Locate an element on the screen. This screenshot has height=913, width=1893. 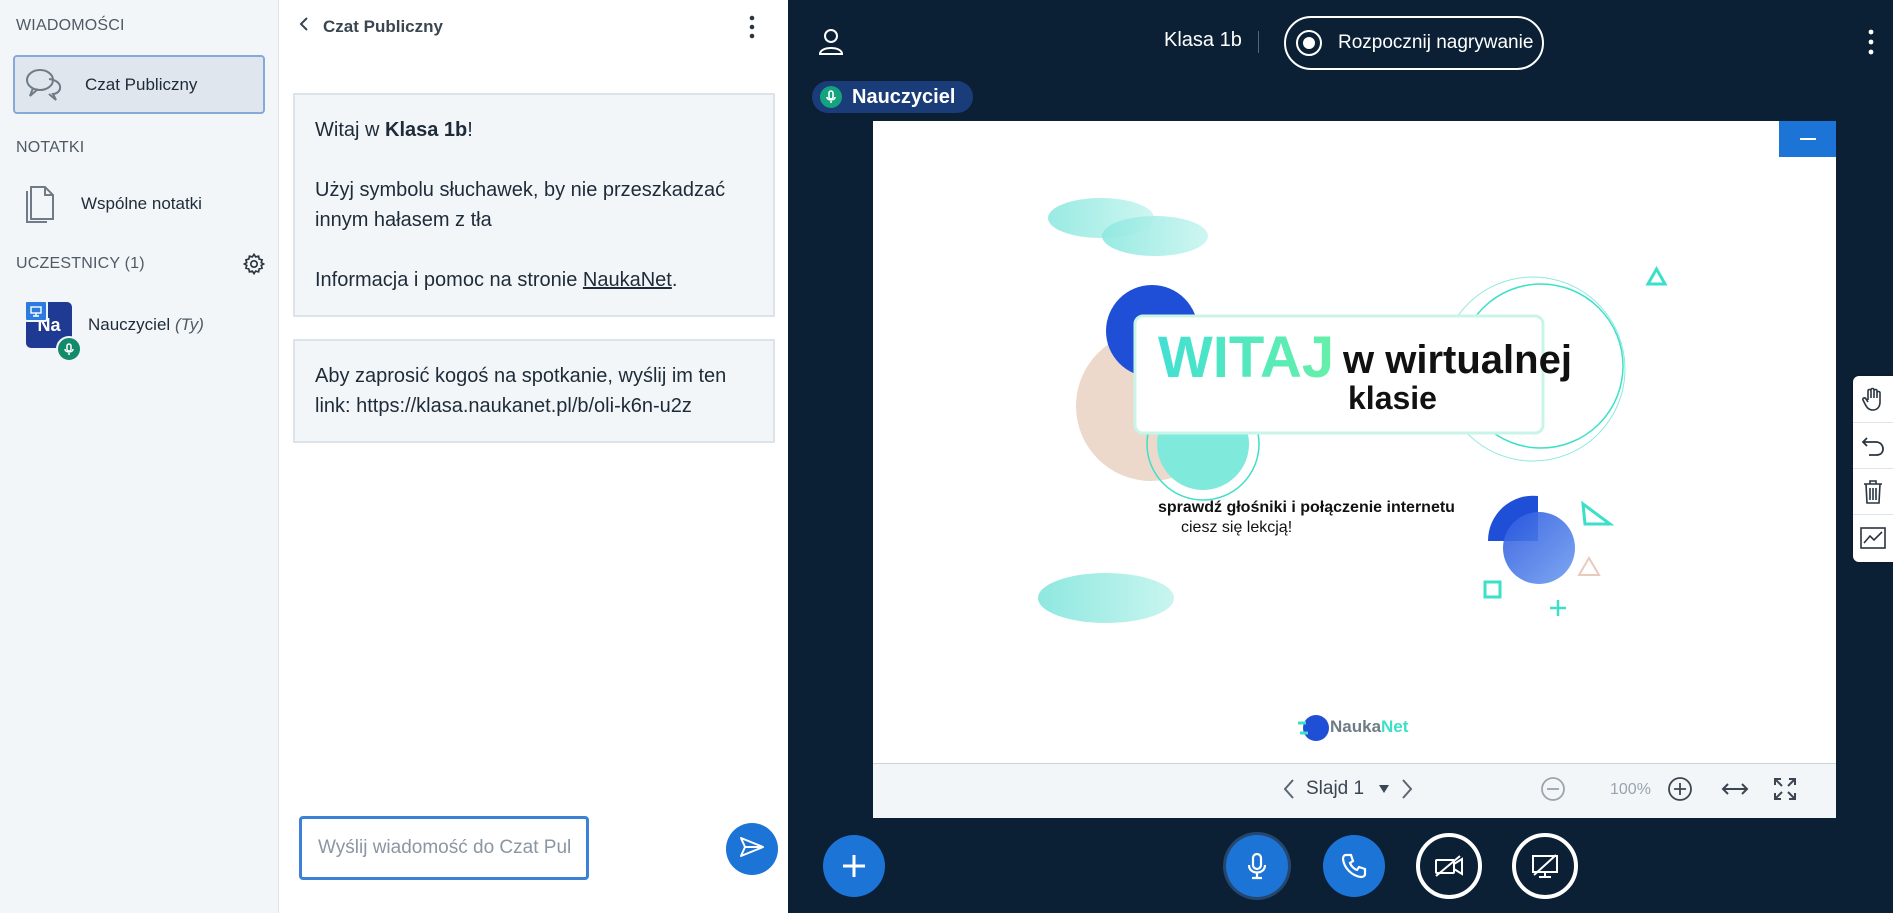
share-webcam-button is located at coordinates (1449, 866).